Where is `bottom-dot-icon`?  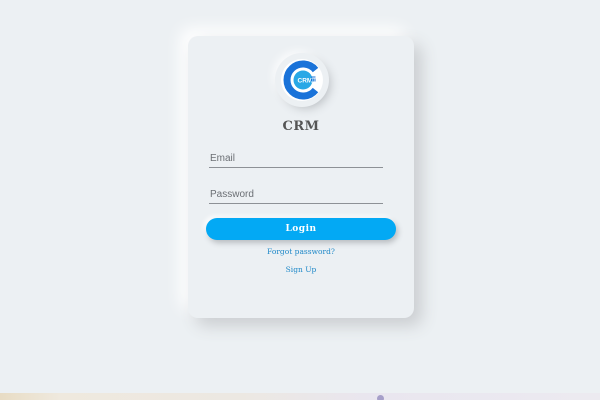 bottom-dot-icon is located at coordinates (380, 397).